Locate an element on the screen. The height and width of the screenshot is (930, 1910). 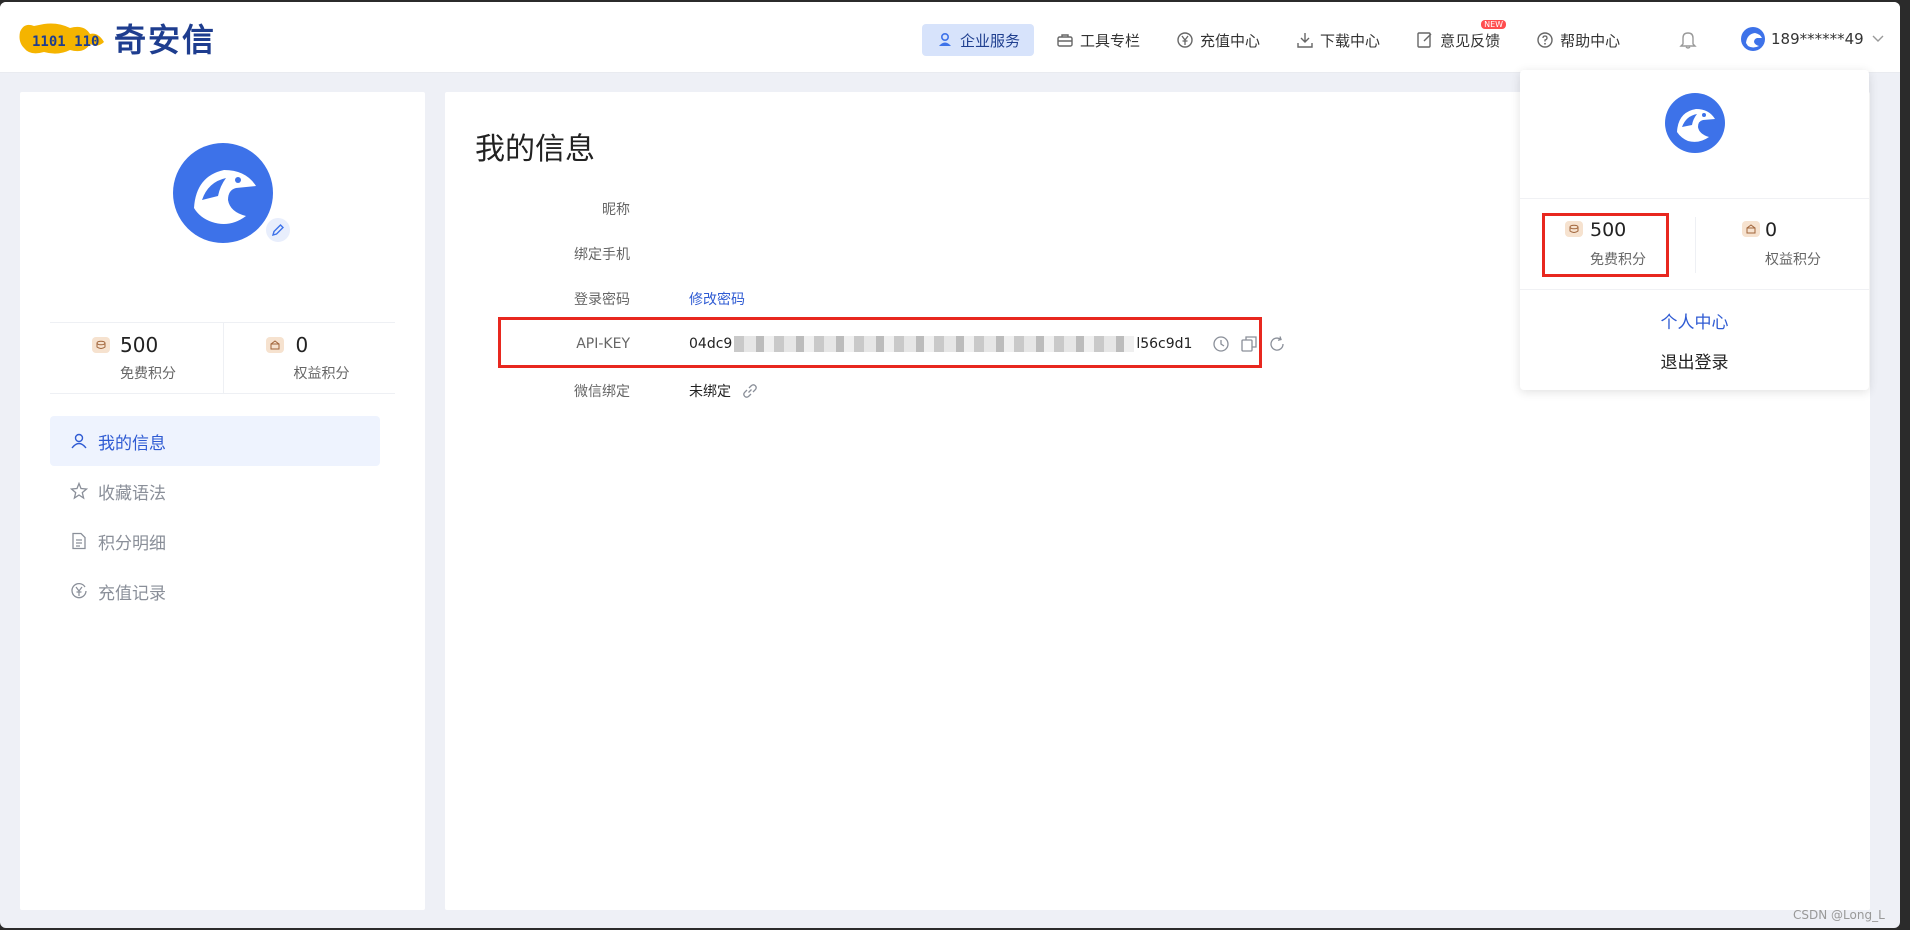
divider is located at coordinates (1695, 245).